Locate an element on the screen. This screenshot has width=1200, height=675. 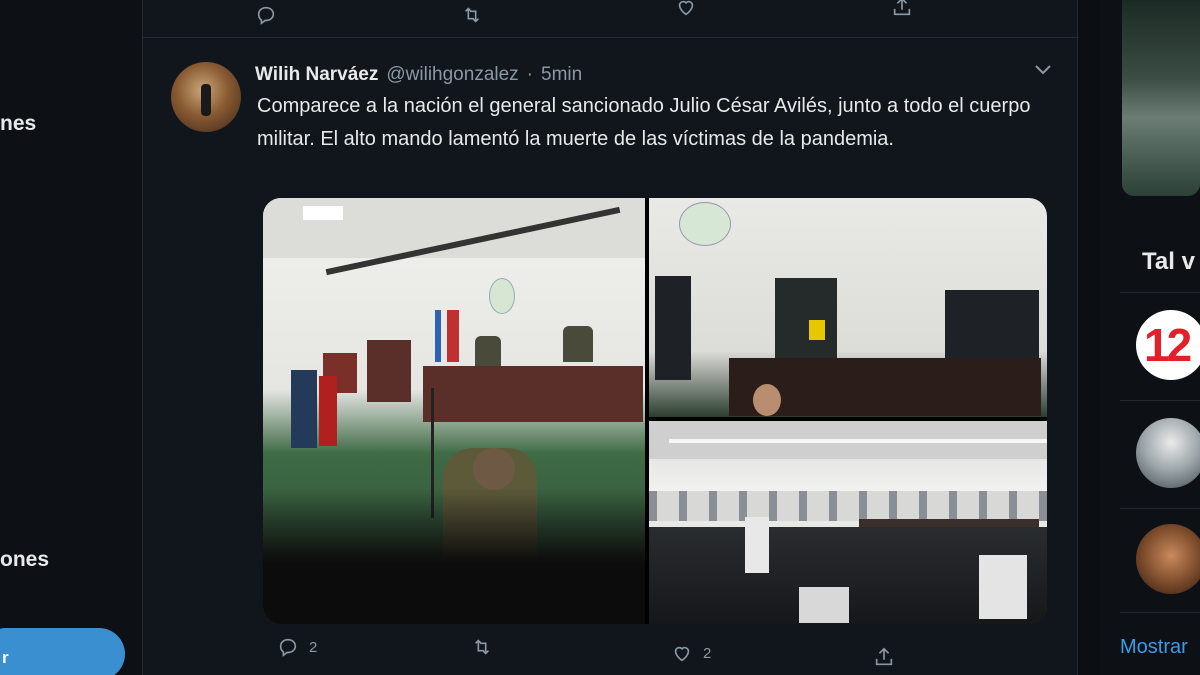
prev-reply-button is located at coordinates (266, 15).